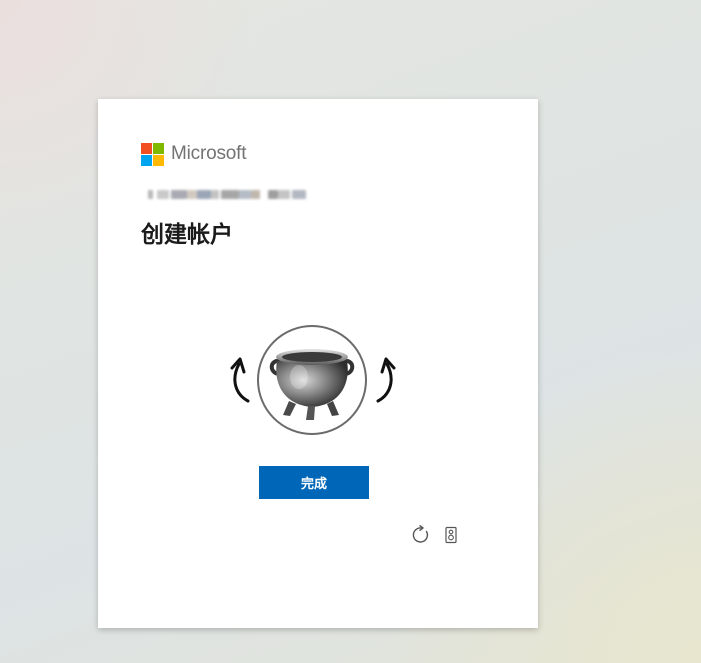 The height and width of the screenshot is (663, 701). What do you see at coordinates (187, 235) in the screenshot?
I see `page-title: 创建帐户` at bounding box center [187, 235].